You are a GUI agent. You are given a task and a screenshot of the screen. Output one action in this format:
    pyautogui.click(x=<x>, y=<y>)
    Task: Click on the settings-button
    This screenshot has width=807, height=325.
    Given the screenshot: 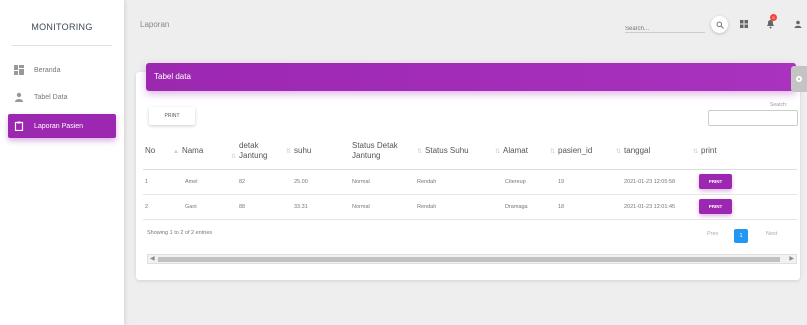 What is the action you would take?
    pyautogui.click(x=799, y=79)
    